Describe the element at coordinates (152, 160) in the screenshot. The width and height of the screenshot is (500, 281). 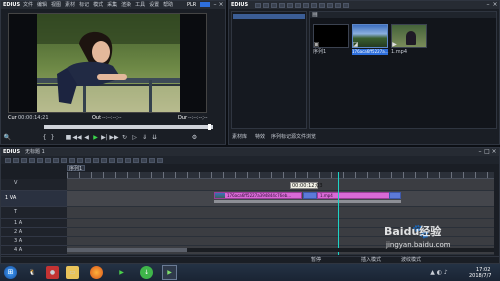
I see `snap-button` at that location.